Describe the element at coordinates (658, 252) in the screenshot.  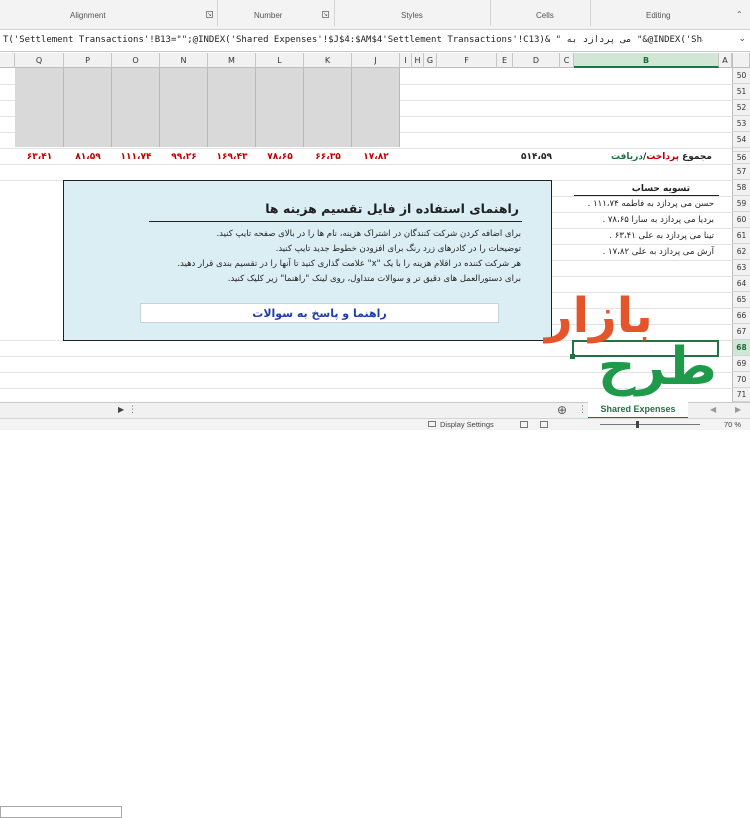
I see `settlement-line: آرش می پردازد به علی ۱۷،۸۲ .` at that location.